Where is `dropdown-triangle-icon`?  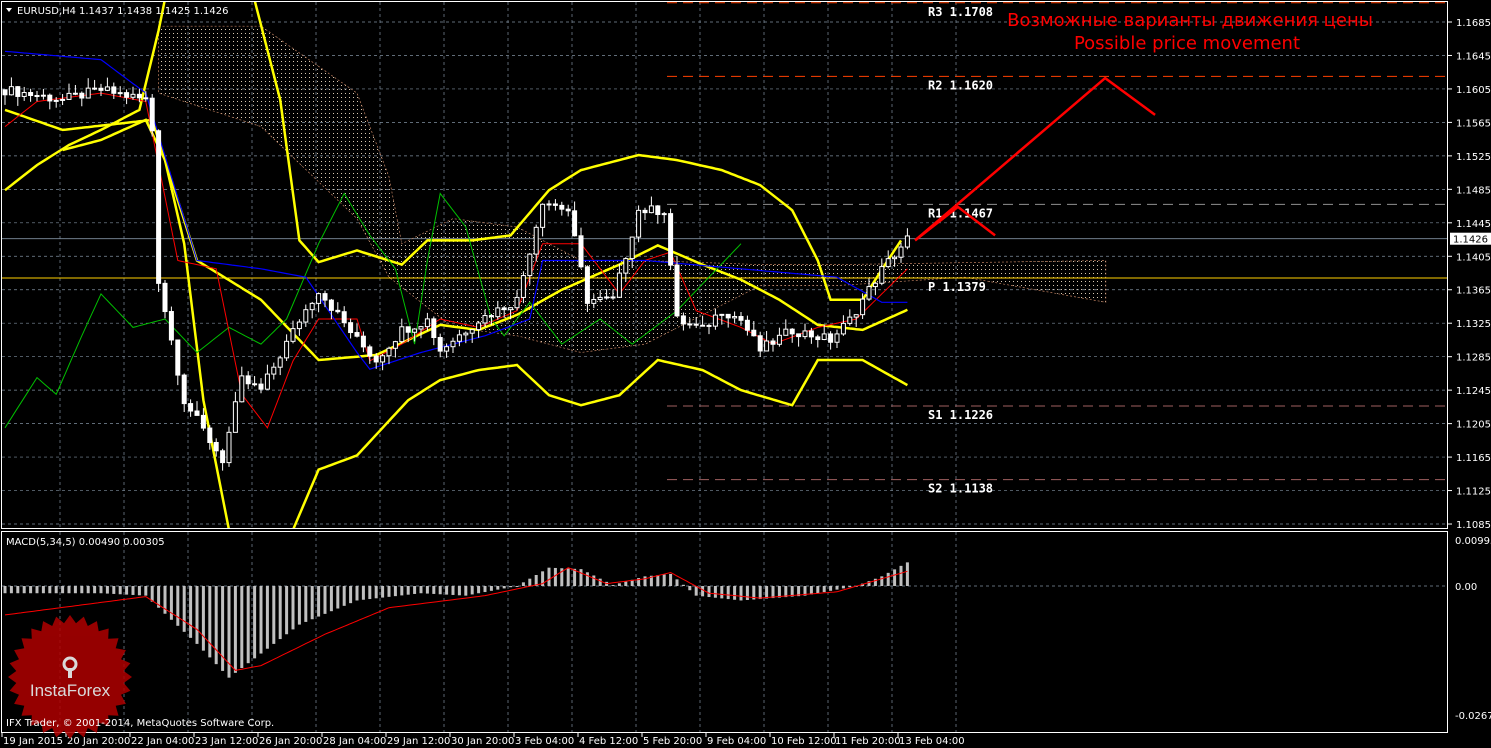 dropdown-triangle-icon is located at coordinates (9, 10).